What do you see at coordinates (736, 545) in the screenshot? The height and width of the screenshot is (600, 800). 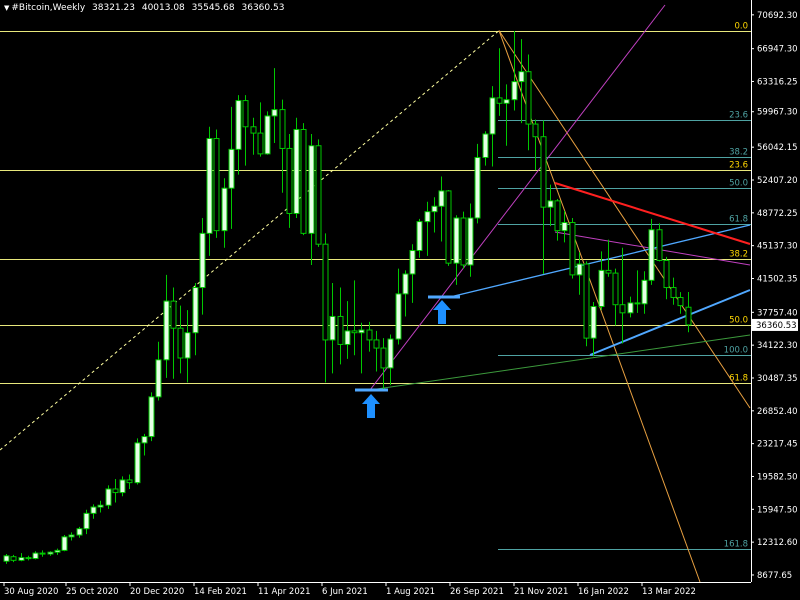 I see `fib-level-label: 161.8` at bounding box center [736, 545].